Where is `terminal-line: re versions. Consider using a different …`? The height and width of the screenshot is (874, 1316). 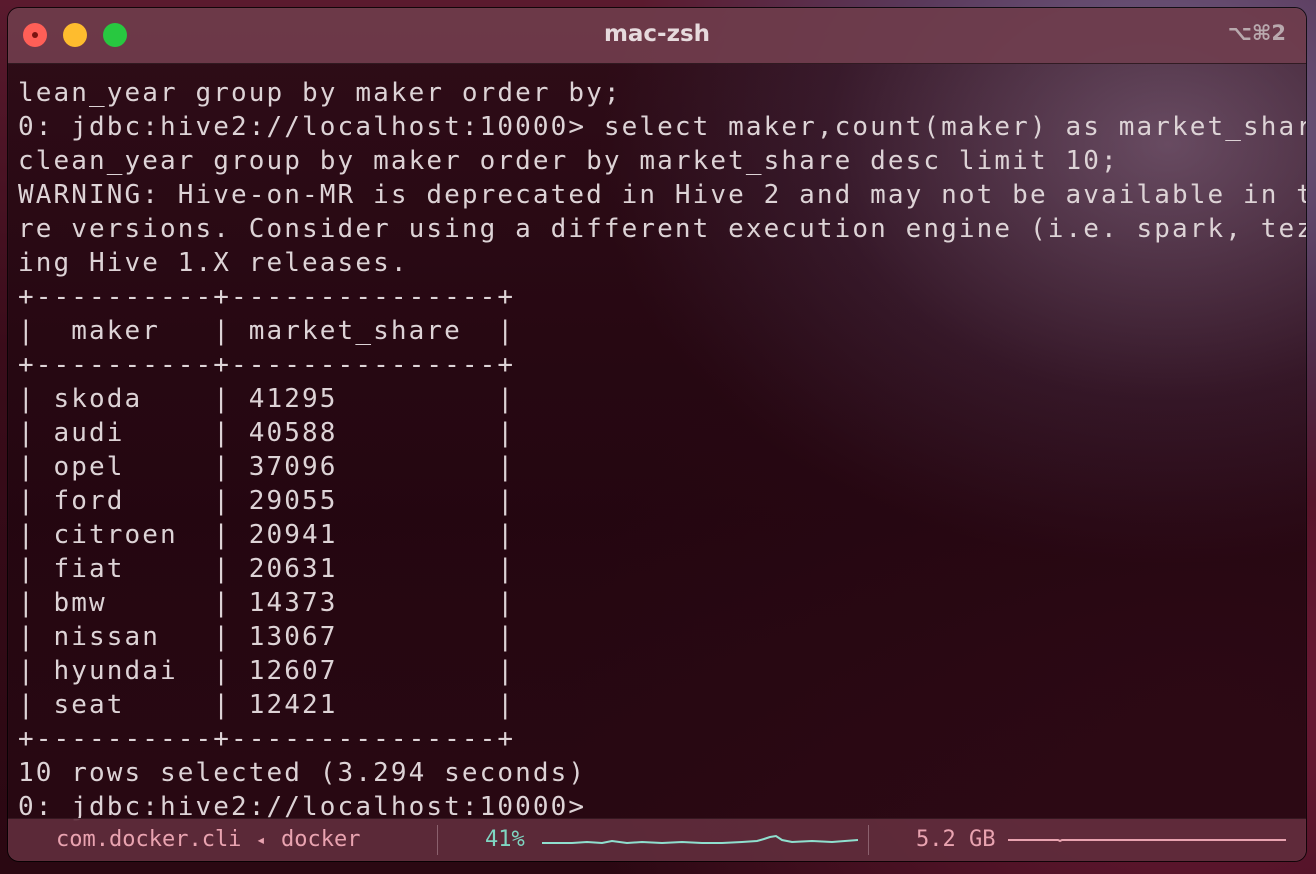 terminal-line: re versions. Consider using a different … is located at coordinates (662, 229).